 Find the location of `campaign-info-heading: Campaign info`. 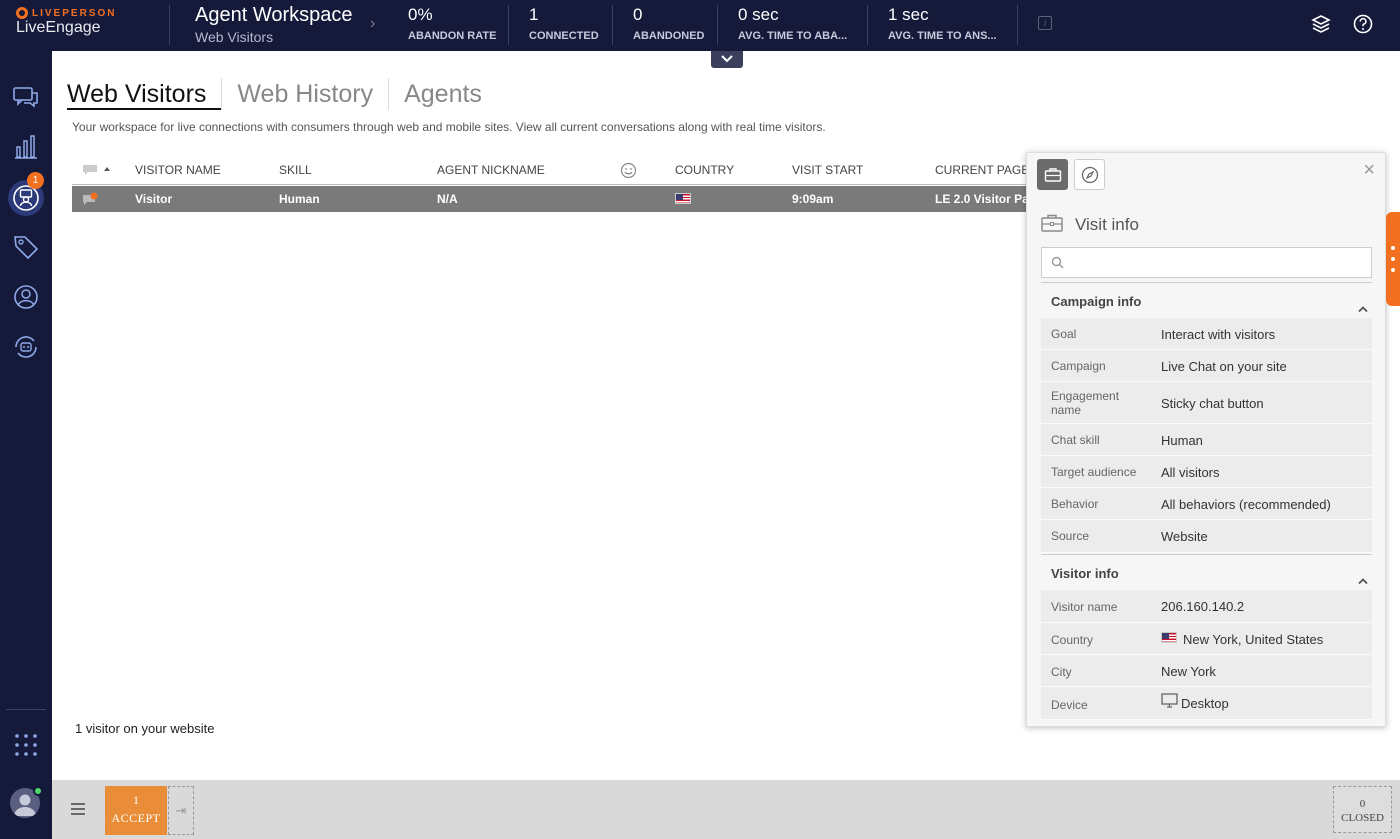

campaign-info-heading: Campaign info is located at coordinates (1096, 301).